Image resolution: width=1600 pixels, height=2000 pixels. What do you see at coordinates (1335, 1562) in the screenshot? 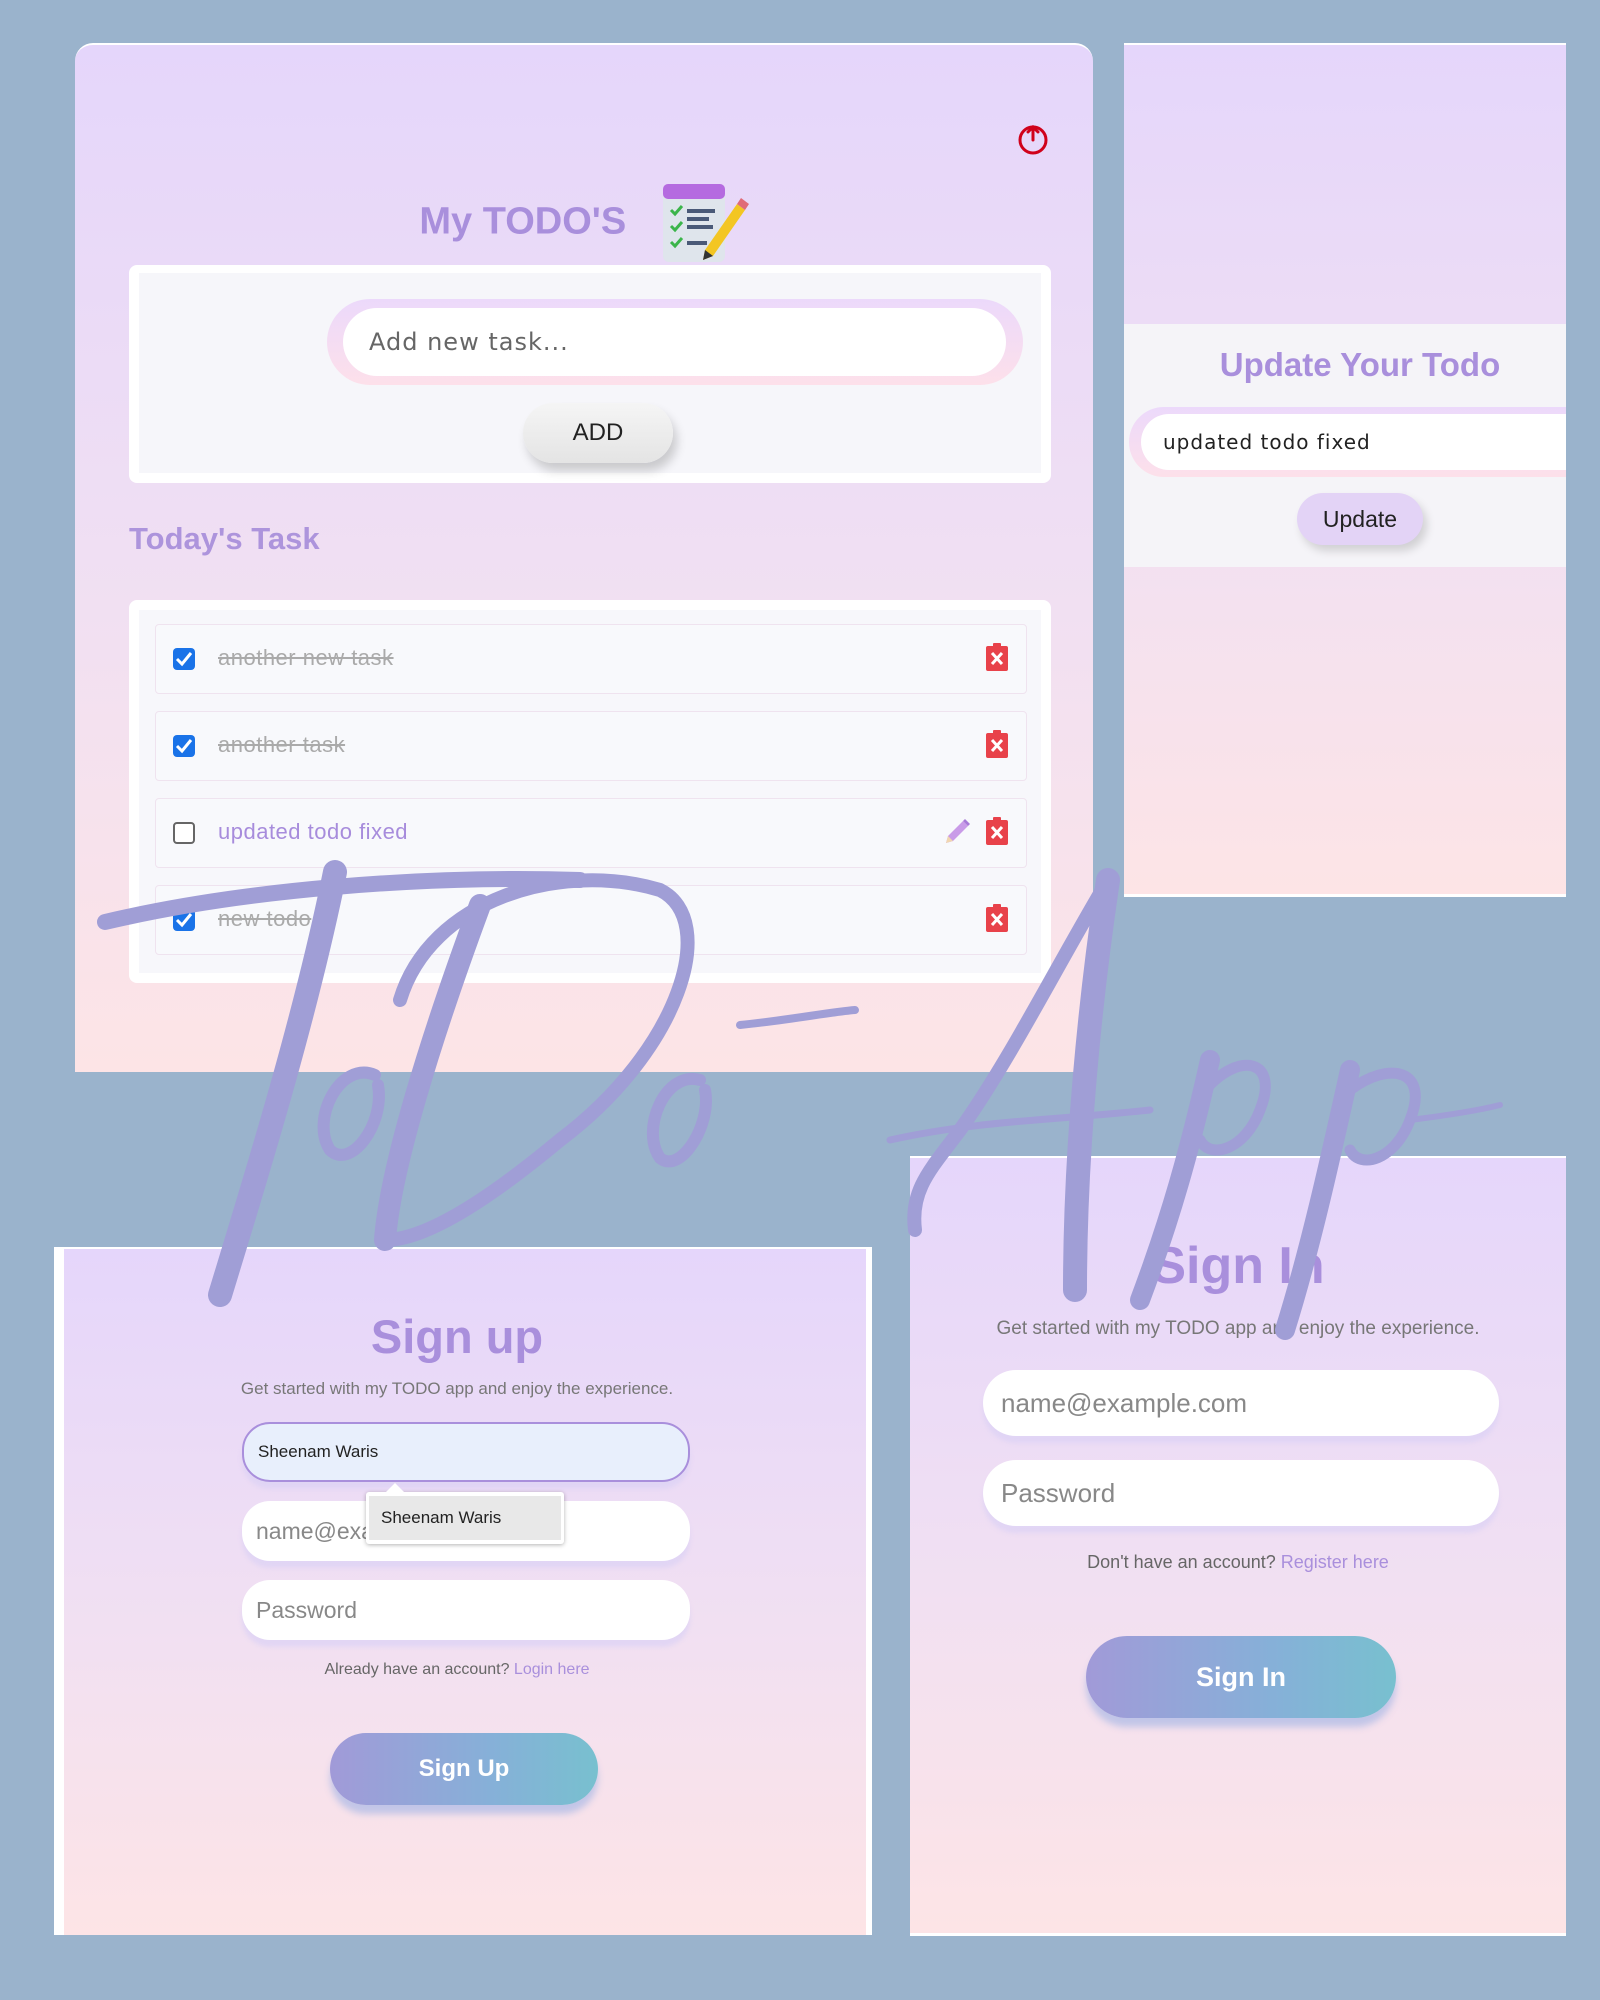
I see `register-link: Register here` at bounding box center [1335, 1562].